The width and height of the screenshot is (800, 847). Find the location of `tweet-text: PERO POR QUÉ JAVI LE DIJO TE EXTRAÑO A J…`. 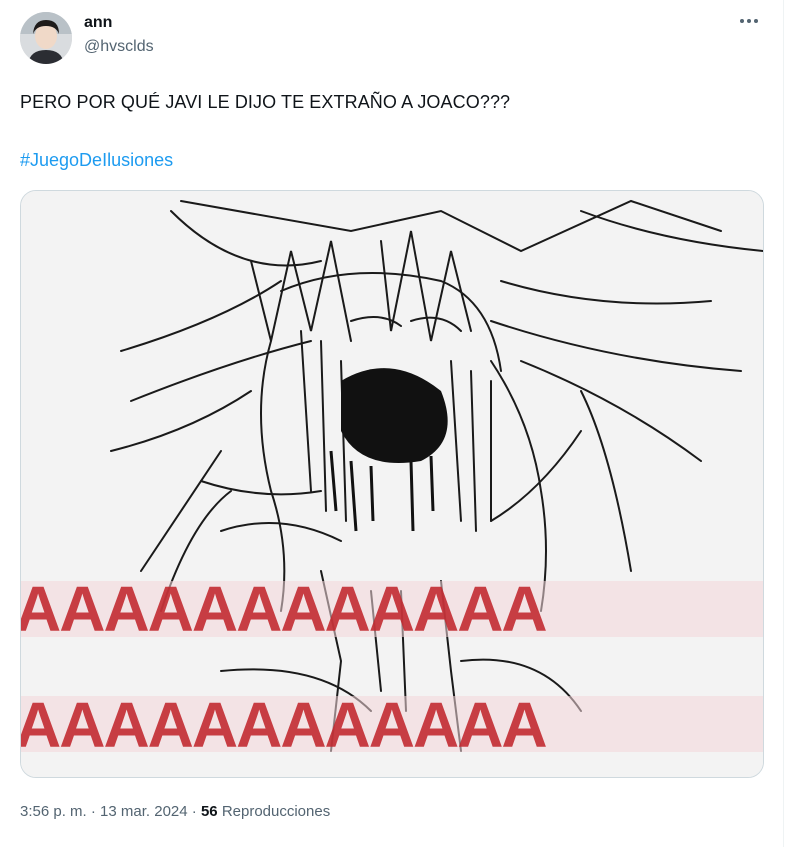

tweet-text: PERO POR QUÉ JAVI LE DIJO TE EXTRAÑO A J… is located at coordinates (265, 102).